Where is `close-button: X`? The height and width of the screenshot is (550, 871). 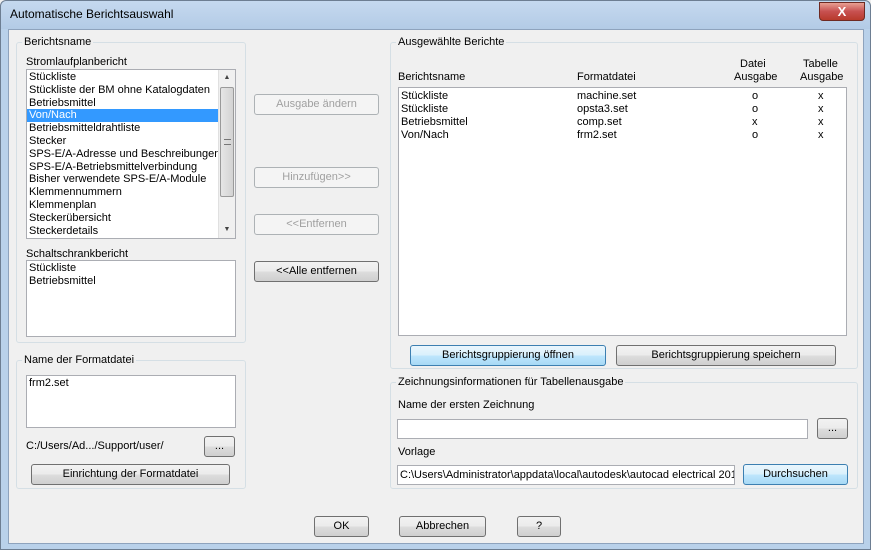 close-button: X is located at coordinates (842, 11).